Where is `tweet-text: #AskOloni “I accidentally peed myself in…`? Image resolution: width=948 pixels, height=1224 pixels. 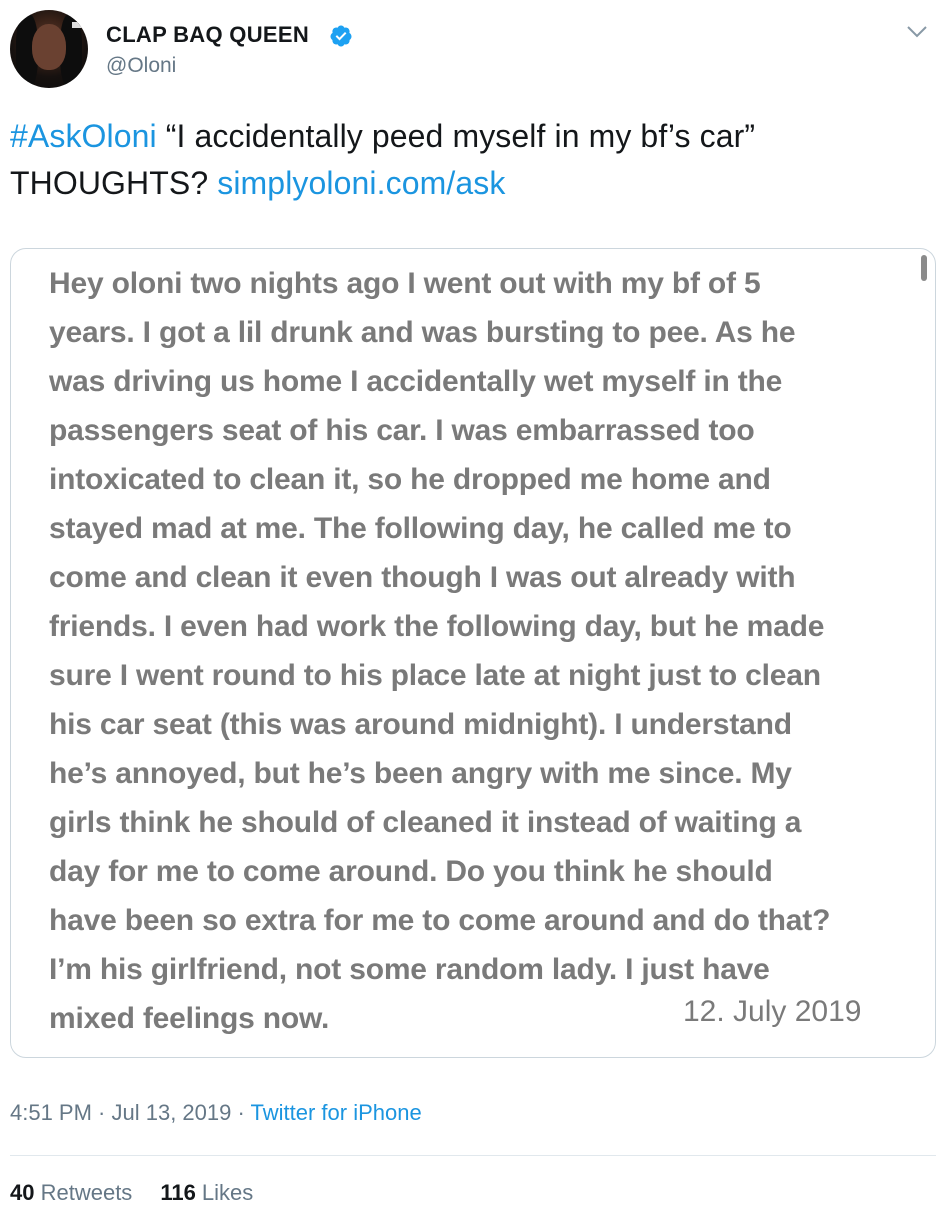 tweet-text: #AskOloni “I accidentally peed myself in… is located at coordinates (470, 160).